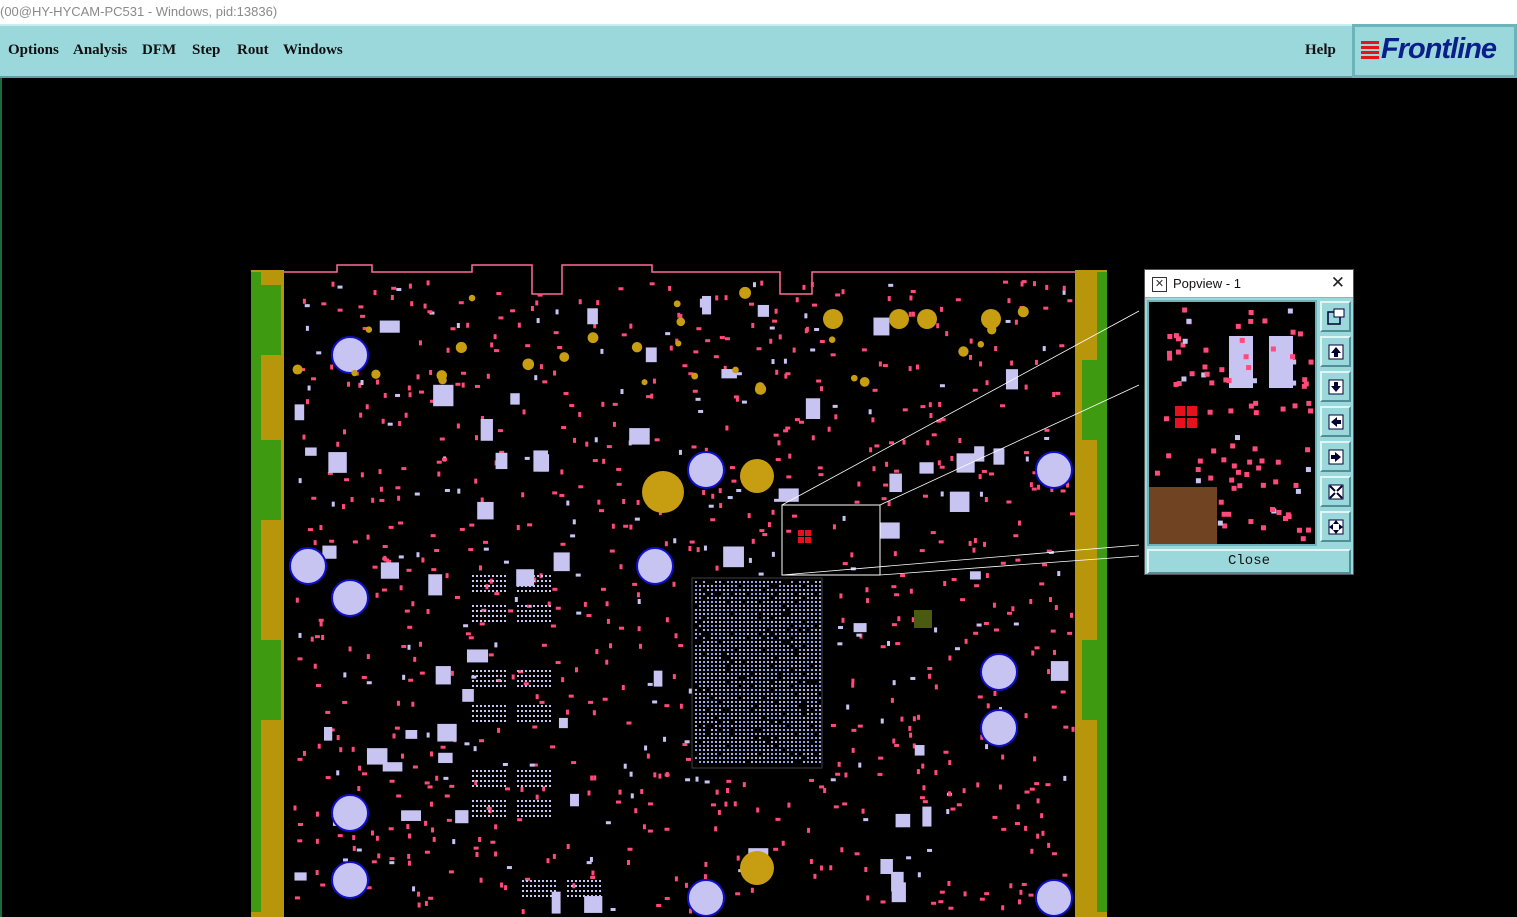 The height and width of the screenshot is (917, 1517). Describe the element at coordinates (1370, 51) in the screenshot. I see `logo-stripes-icon` at that location.